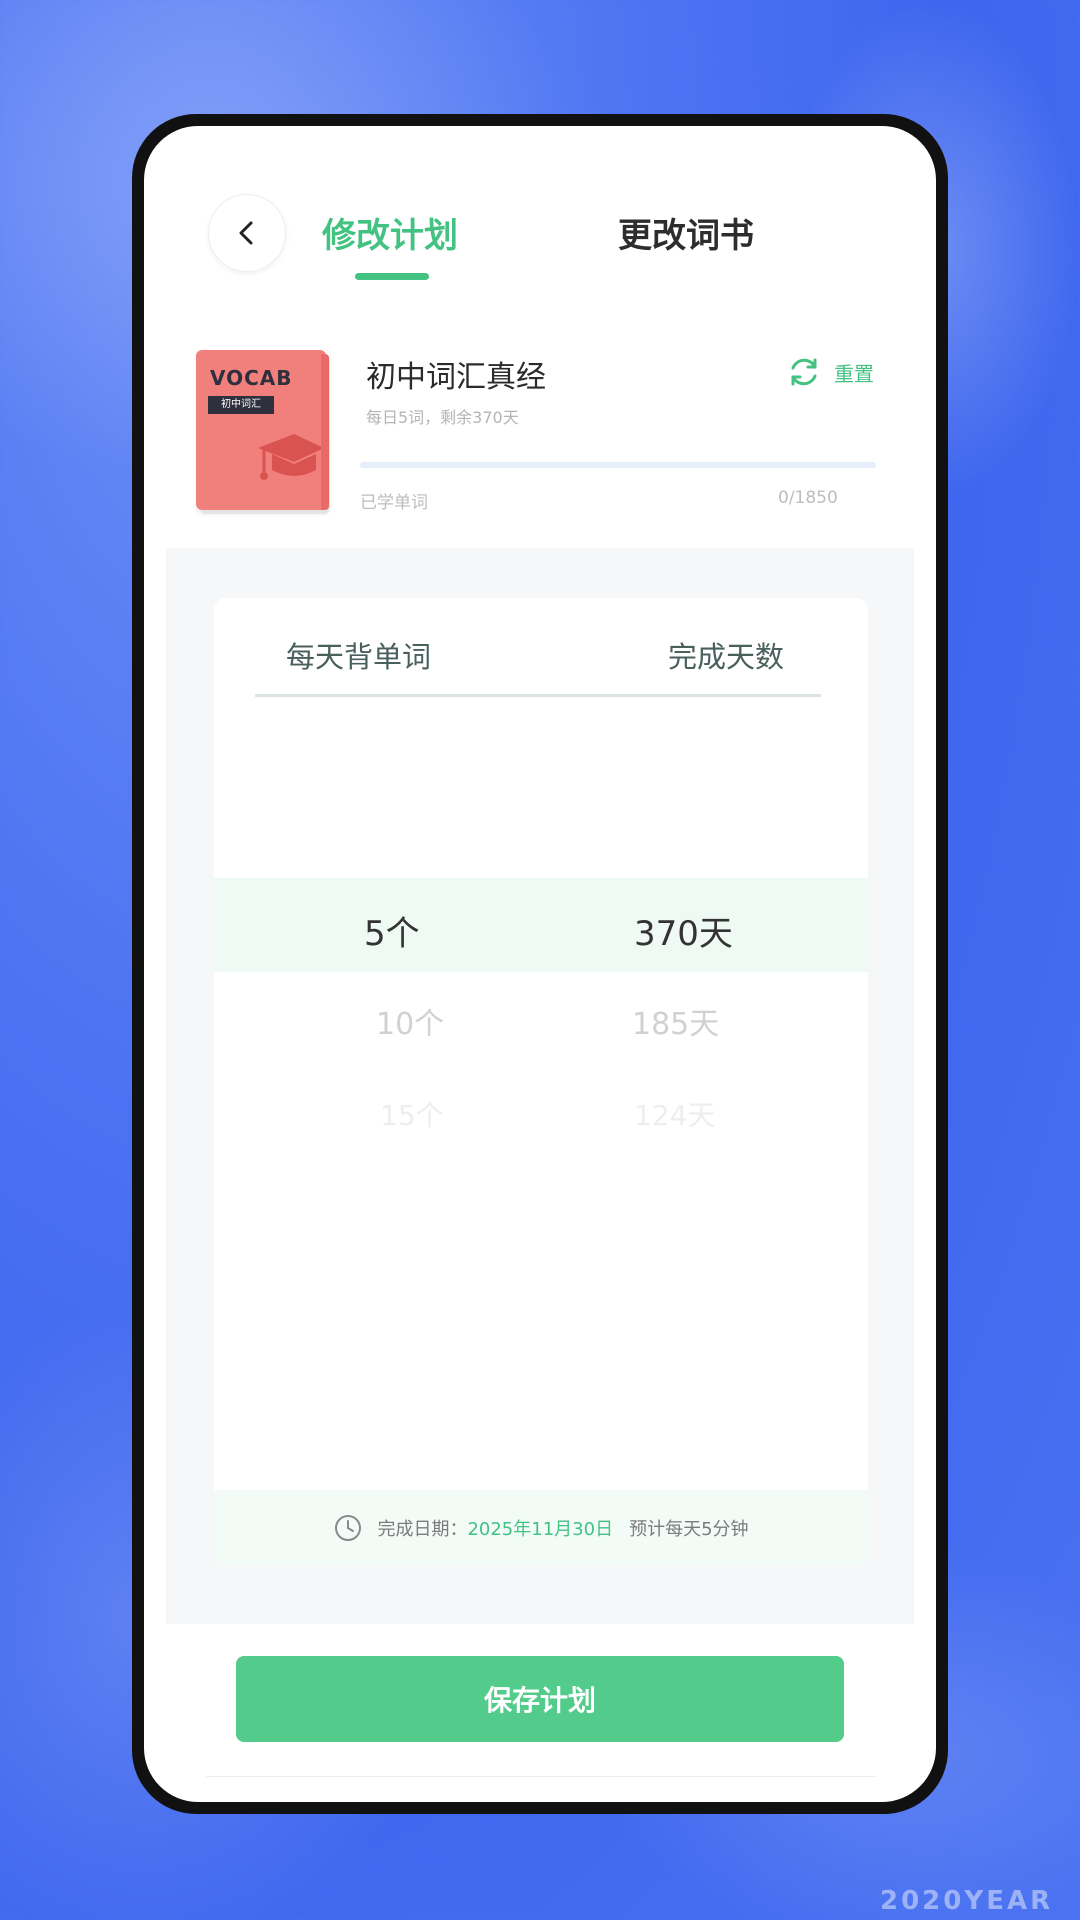 The image size is (1080, 1920). Describe the element at coordinates (422, 1529) in the screenshot. I see `completion-date-label: 完成日期：` at that location.